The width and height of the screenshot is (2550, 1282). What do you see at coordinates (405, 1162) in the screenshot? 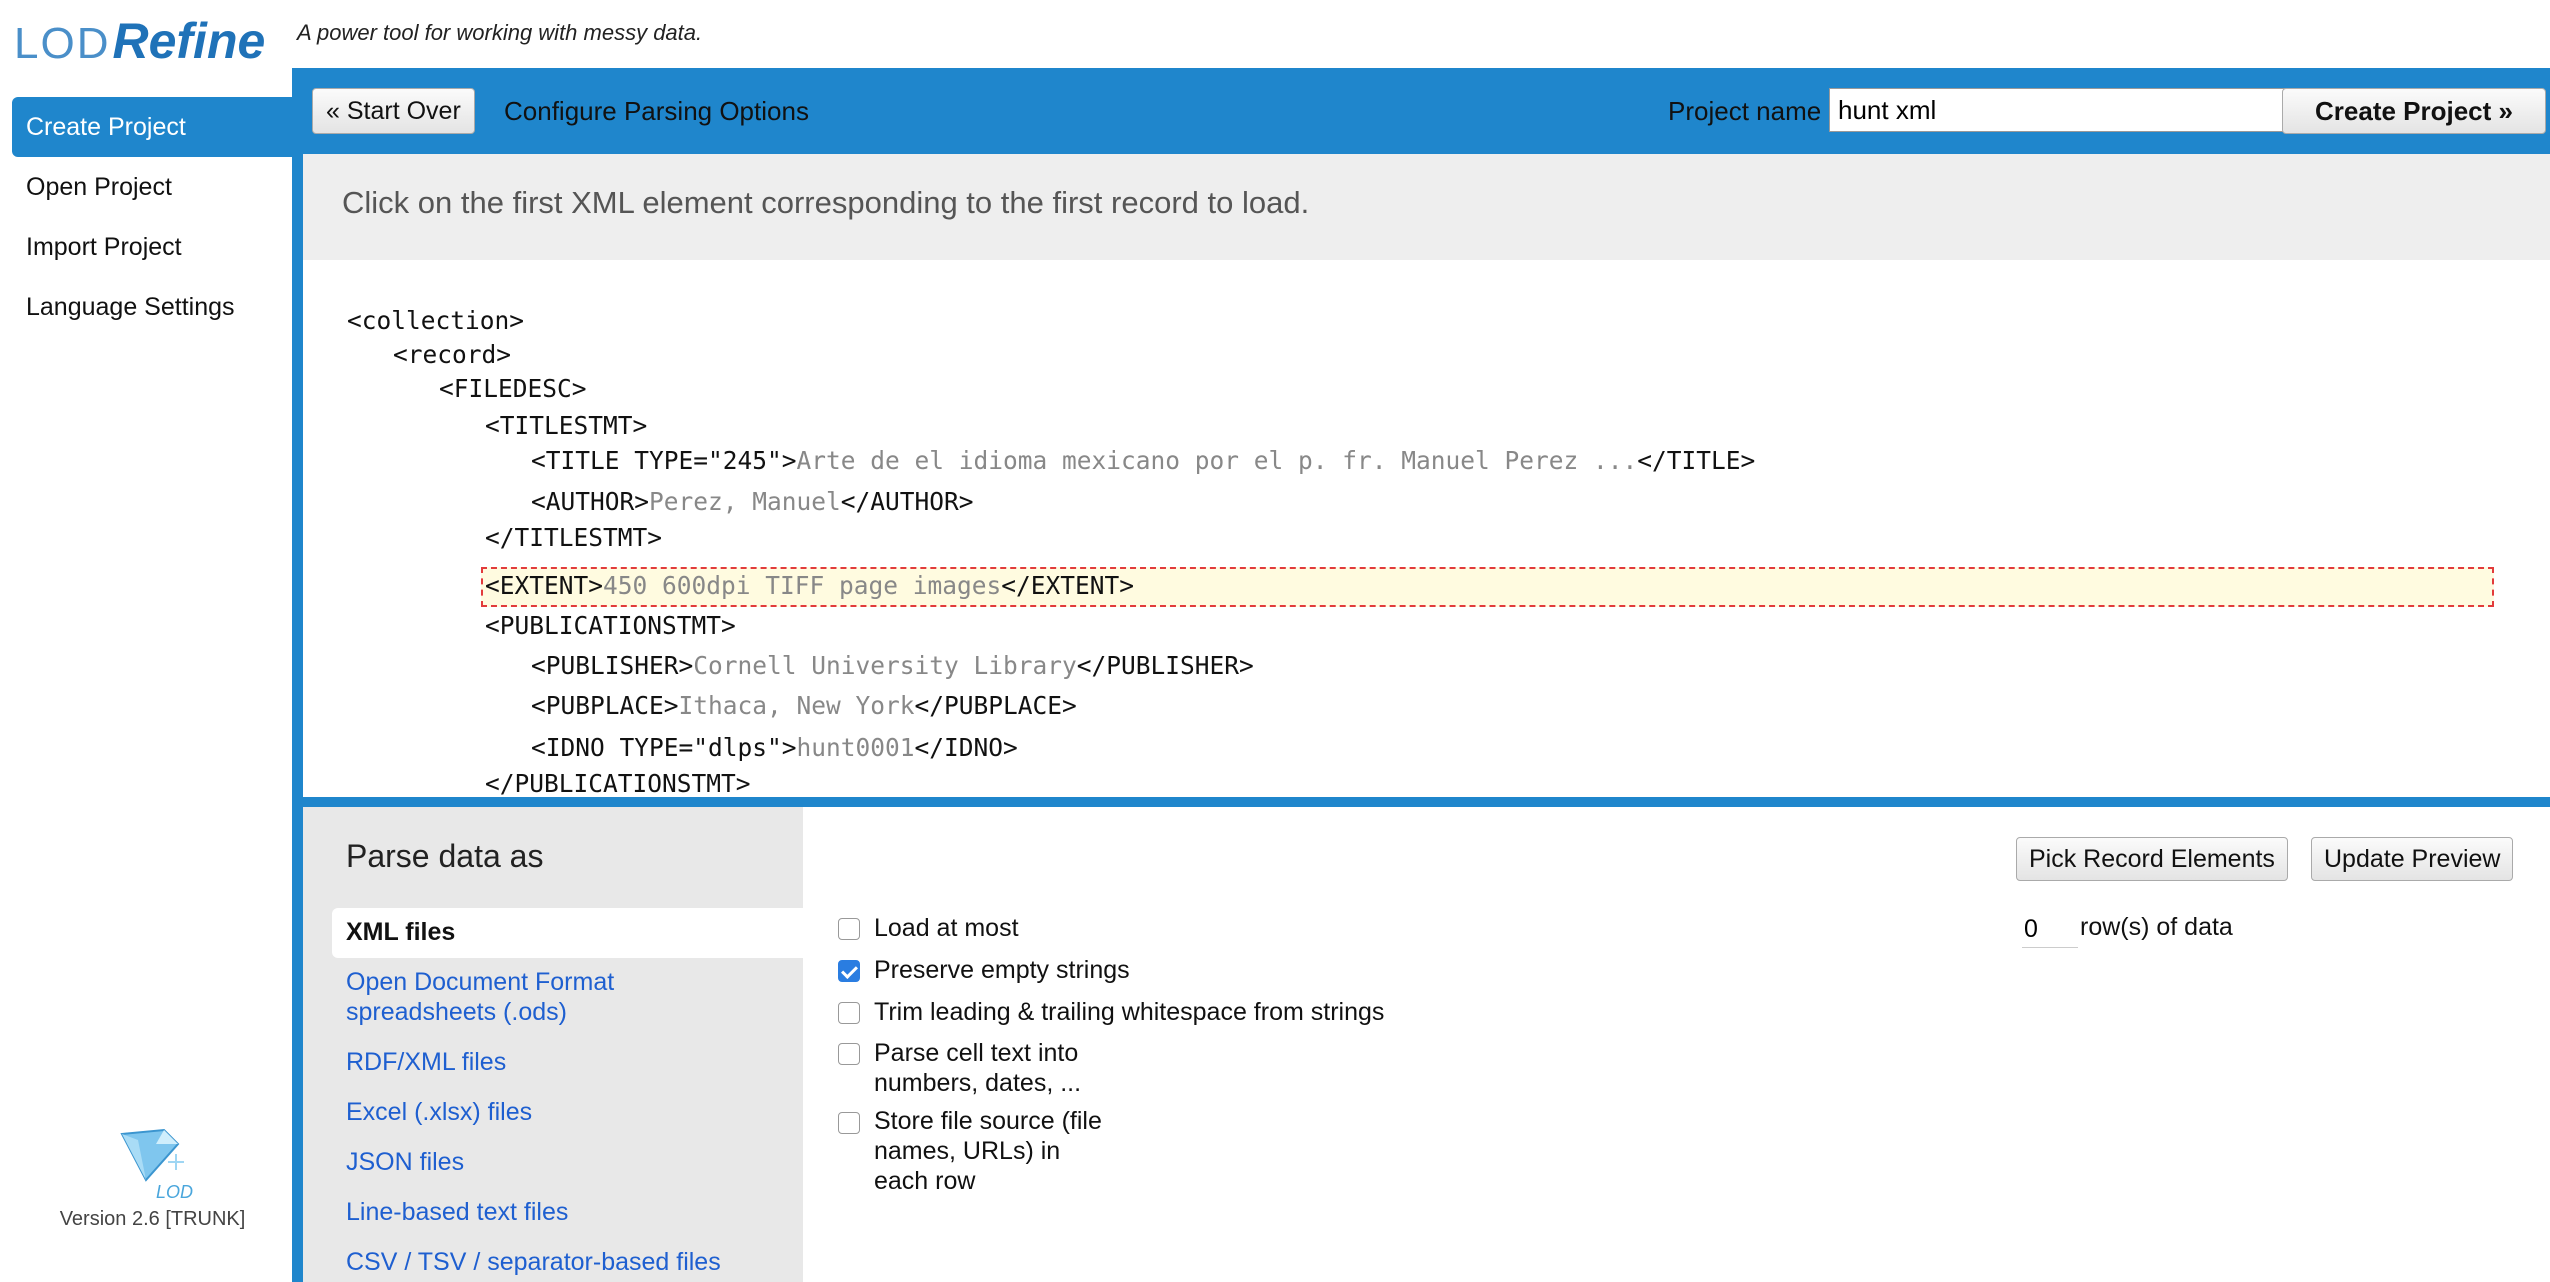
I see `format-json: JSON files` at bounding box center [405, 1162].